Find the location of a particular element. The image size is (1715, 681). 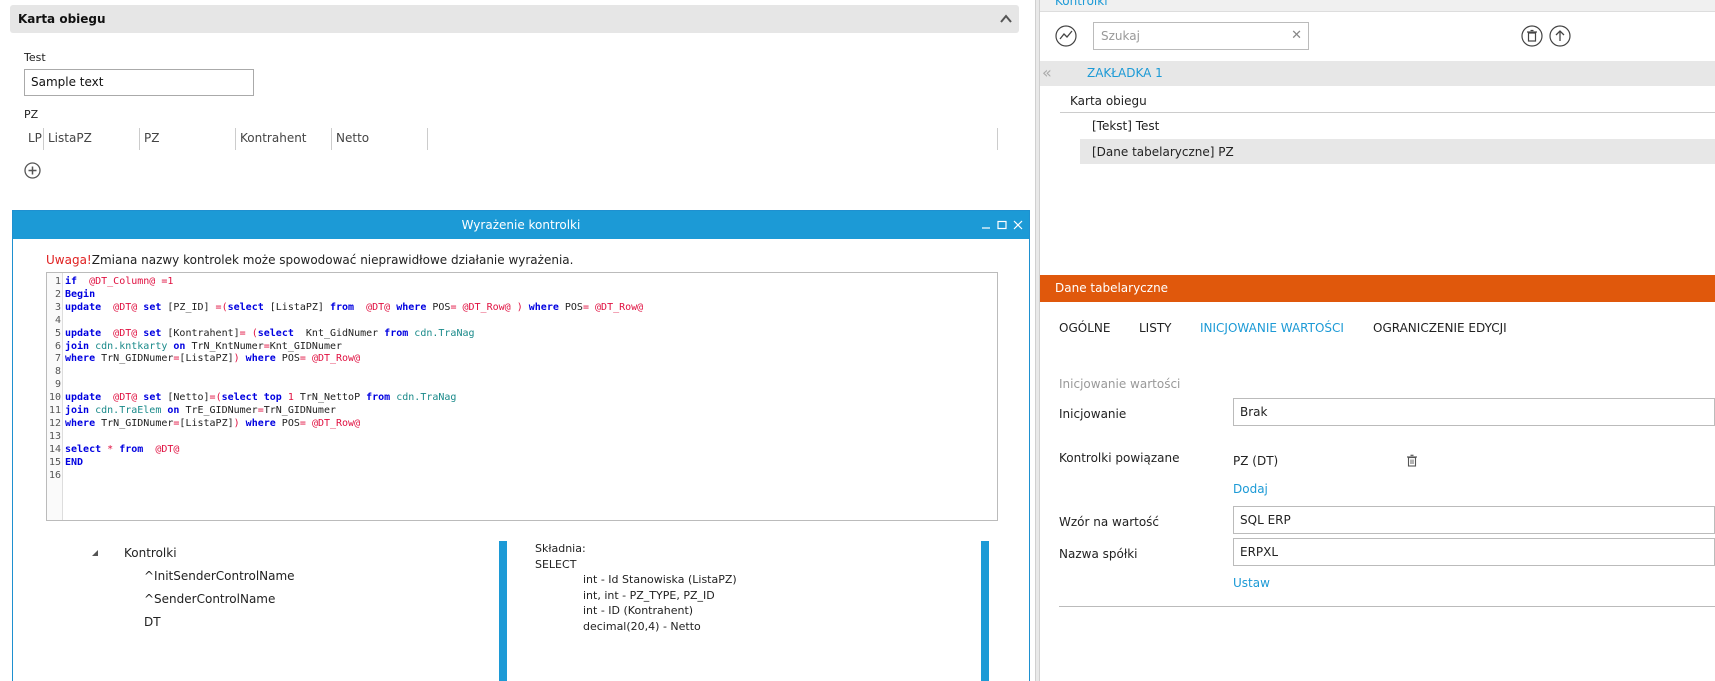

line-number: 8 is located at coordinates (57, 372).